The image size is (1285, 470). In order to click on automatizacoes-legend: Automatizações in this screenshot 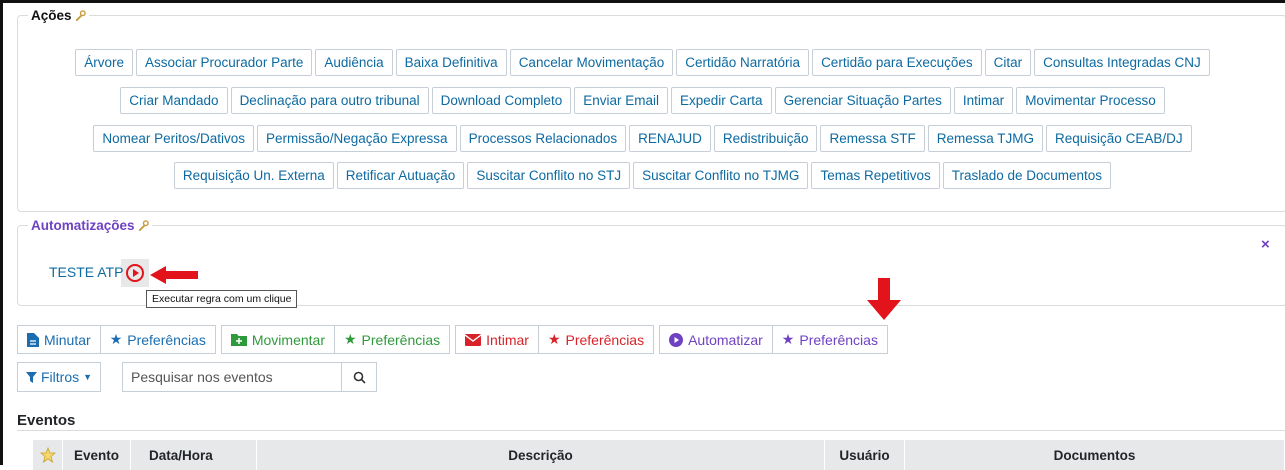, I will do `click(90, 225)`.